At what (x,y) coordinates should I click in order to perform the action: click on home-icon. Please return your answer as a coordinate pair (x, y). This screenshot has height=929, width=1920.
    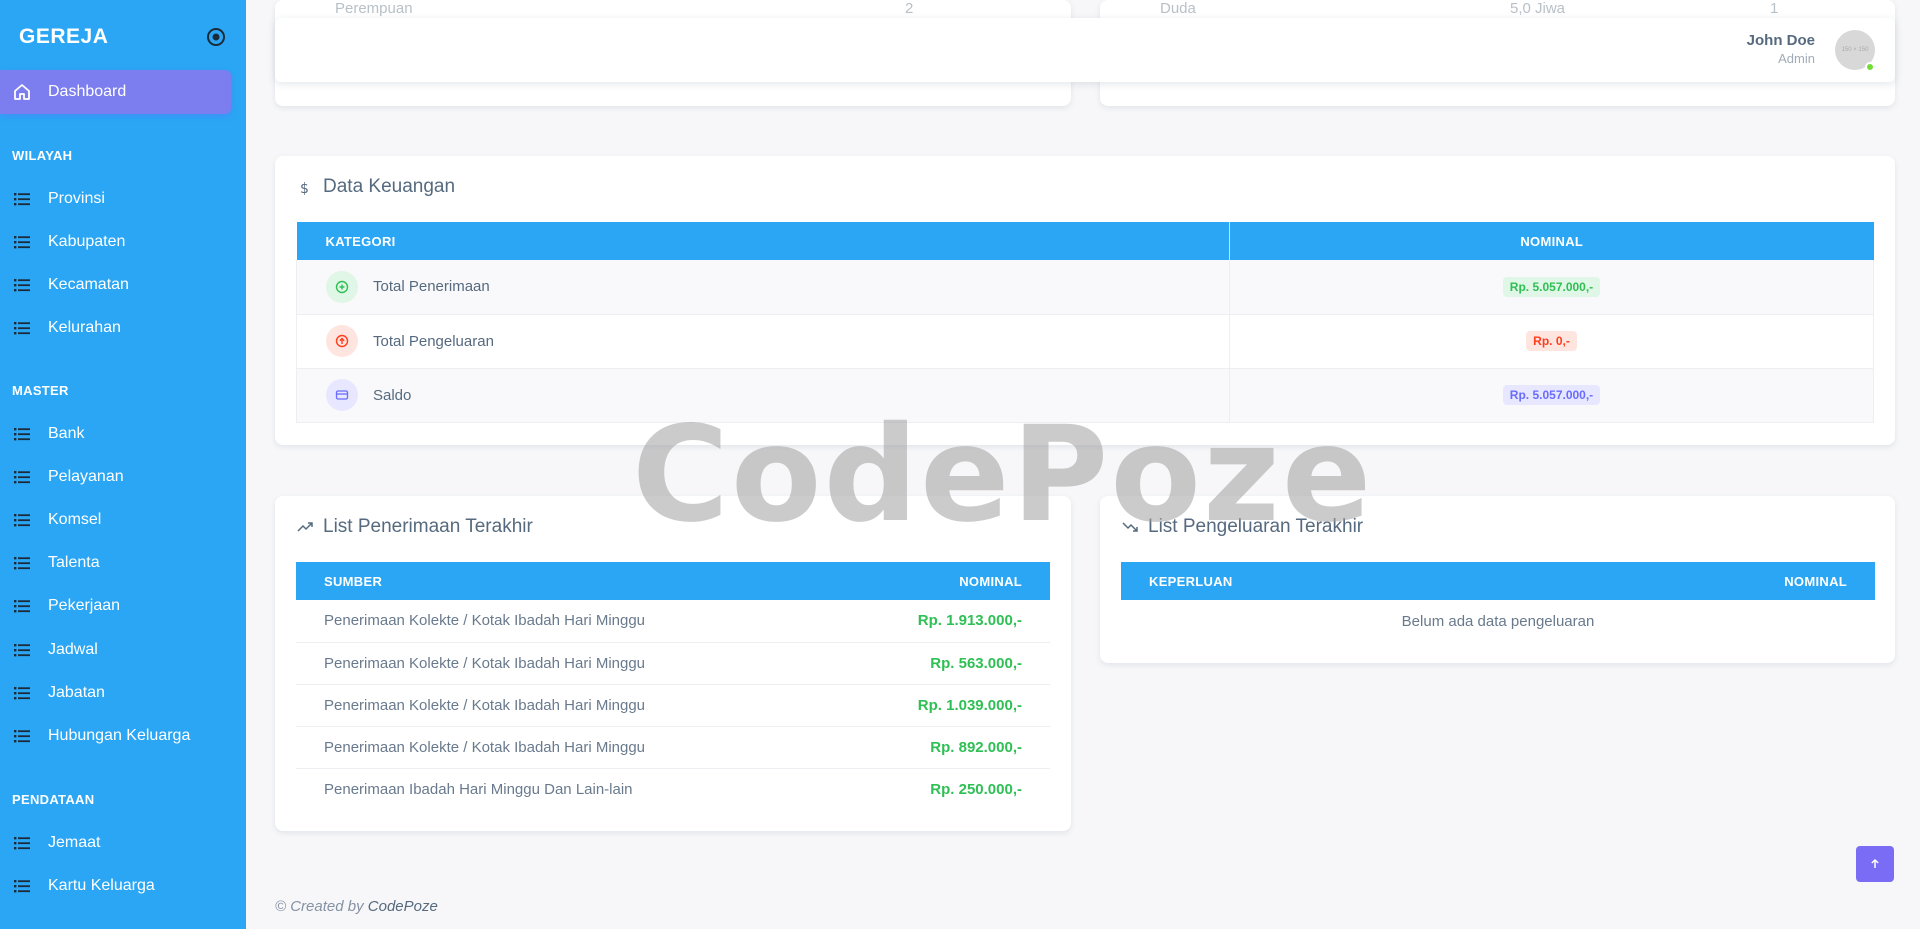
    Looking at the image, I should click on (22, 92).